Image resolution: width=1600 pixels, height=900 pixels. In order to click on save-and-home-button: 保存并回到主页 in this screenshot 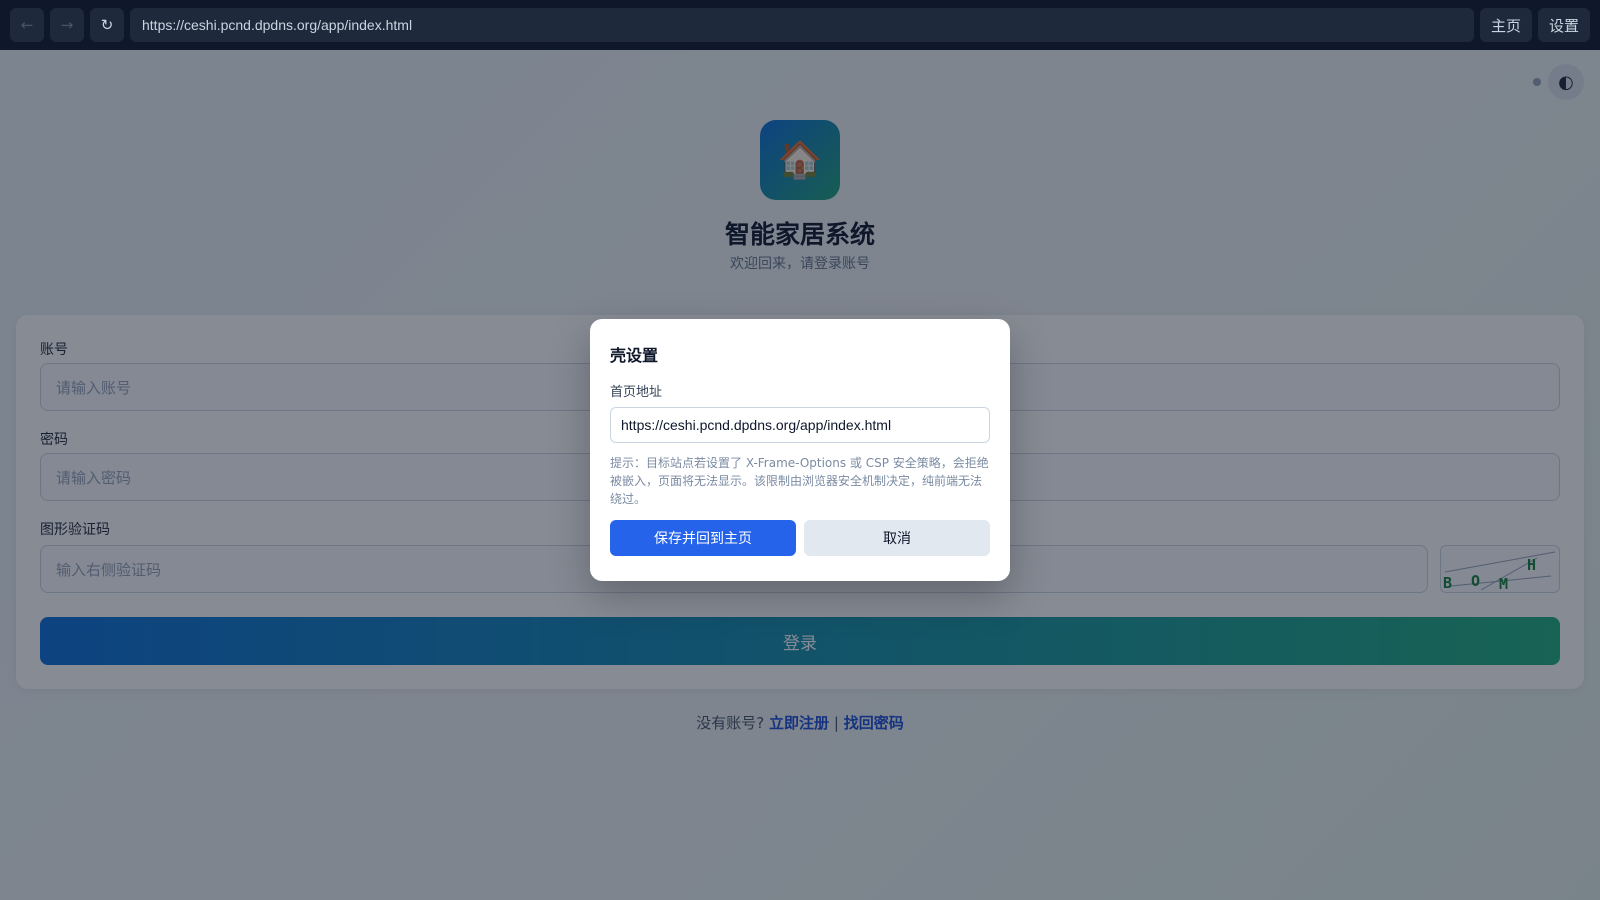, I will do `click(703, 538)`.